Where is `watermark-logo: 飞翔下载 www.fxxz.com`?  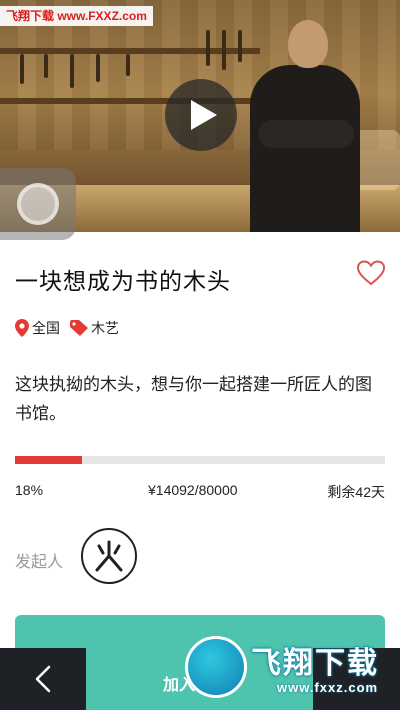 watermark-logo: 飞翔下载 www.fxxz.com is located at coordinates (290, 667).